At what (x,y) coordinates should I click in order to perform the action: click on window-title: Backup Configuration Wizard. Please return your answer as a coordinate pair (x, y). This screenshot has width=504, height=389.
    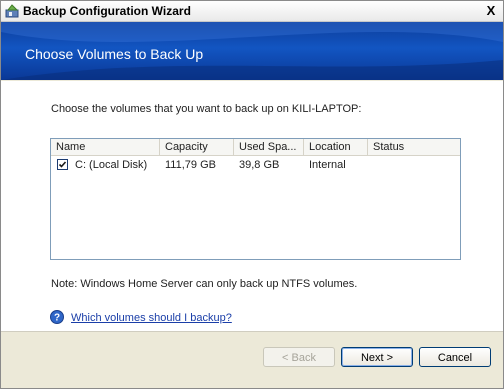
    Looking at the image, I should click on (107, 11).